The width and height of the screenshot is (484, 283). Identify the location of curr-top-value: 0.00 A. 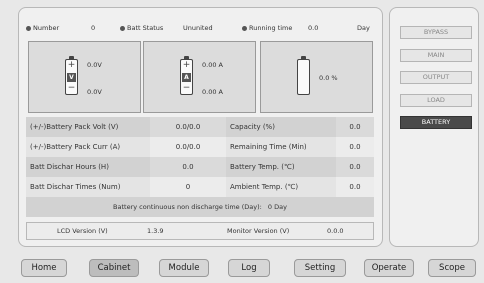
(212, 65).